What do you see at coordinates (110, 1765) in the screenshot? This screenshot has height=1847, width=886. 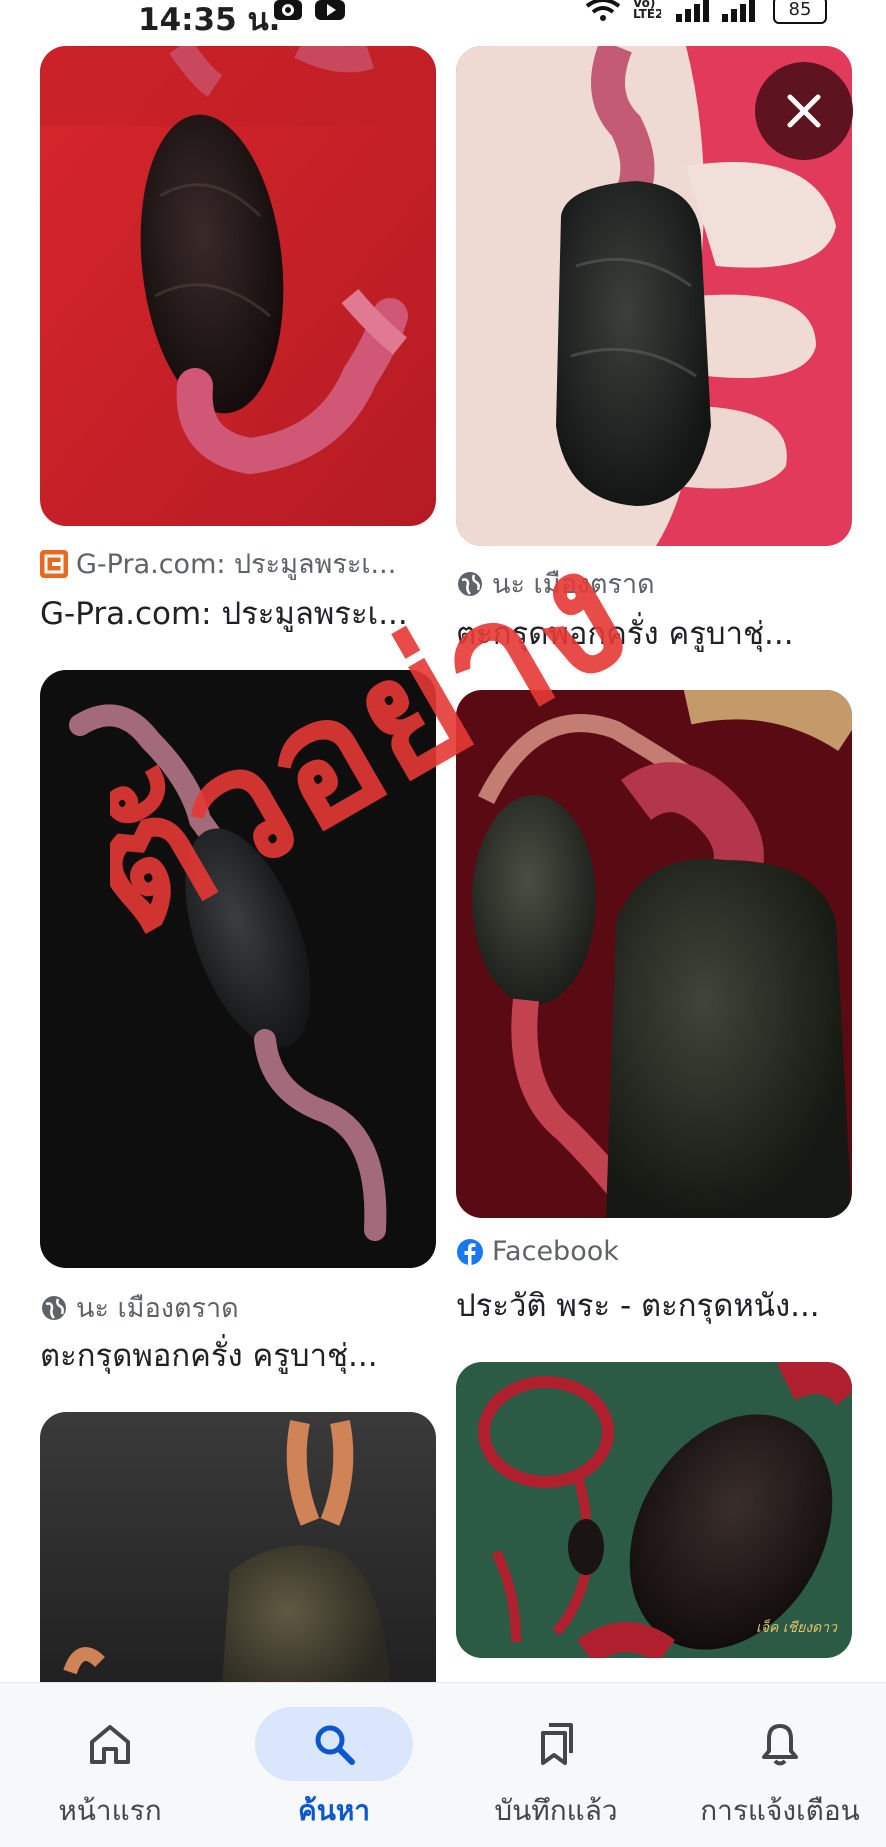 I see `nav-home: หน้าแรก` at bounding box center [110, 1765].